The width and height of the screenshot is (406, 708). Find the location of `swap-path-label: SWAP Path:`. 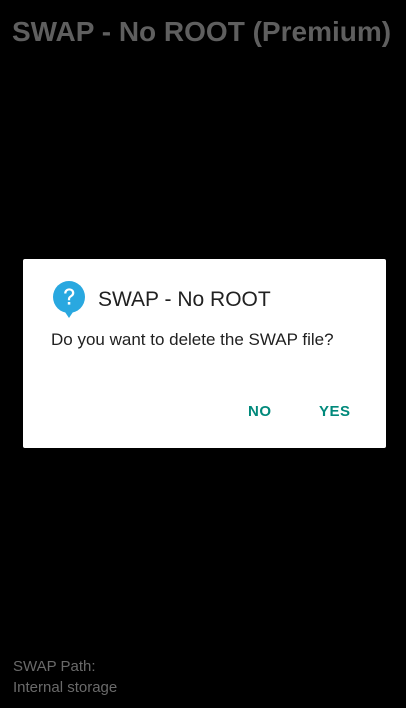

swap-path-label: SWAP Path: is located at coordinates (54, 666).